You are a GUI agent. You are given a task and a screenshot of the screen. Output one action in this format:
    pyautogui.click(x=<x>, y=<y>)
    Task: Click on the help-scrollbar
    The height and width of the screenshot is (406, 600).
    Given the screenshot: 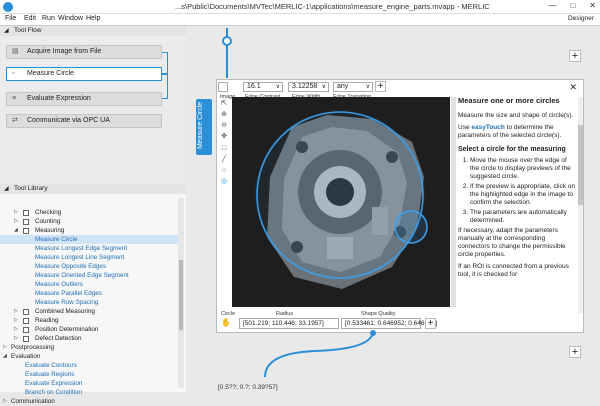 What is the action you would take?
    pyautogui.click(x=580, y=205)
    